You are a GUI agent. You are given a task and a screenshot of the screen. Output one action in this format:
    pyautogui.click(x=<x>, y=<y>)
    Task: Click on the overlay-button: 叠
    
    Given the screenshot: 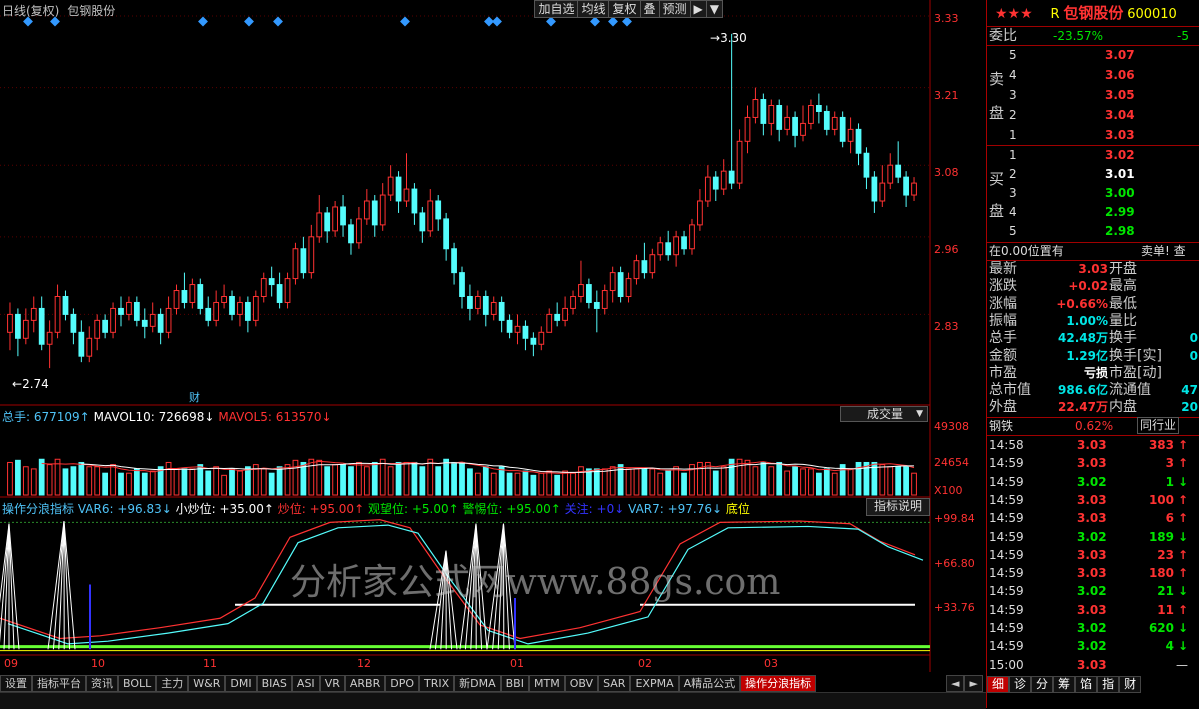 What is the action you would take?
    pyautogui.click(x=650, y=9)
    